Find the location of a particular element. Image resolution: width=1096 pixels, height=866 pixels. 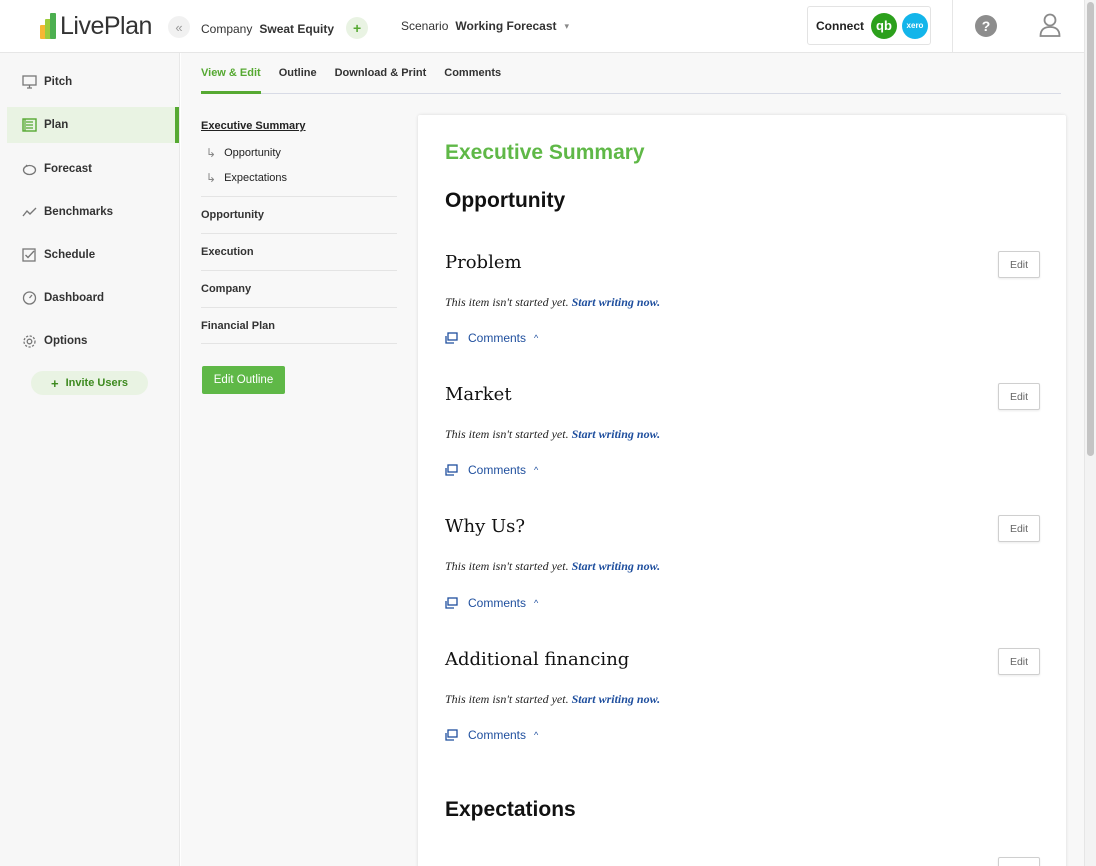

section-title-additional-financing: Additional financing is located at coordinates (537, 659).